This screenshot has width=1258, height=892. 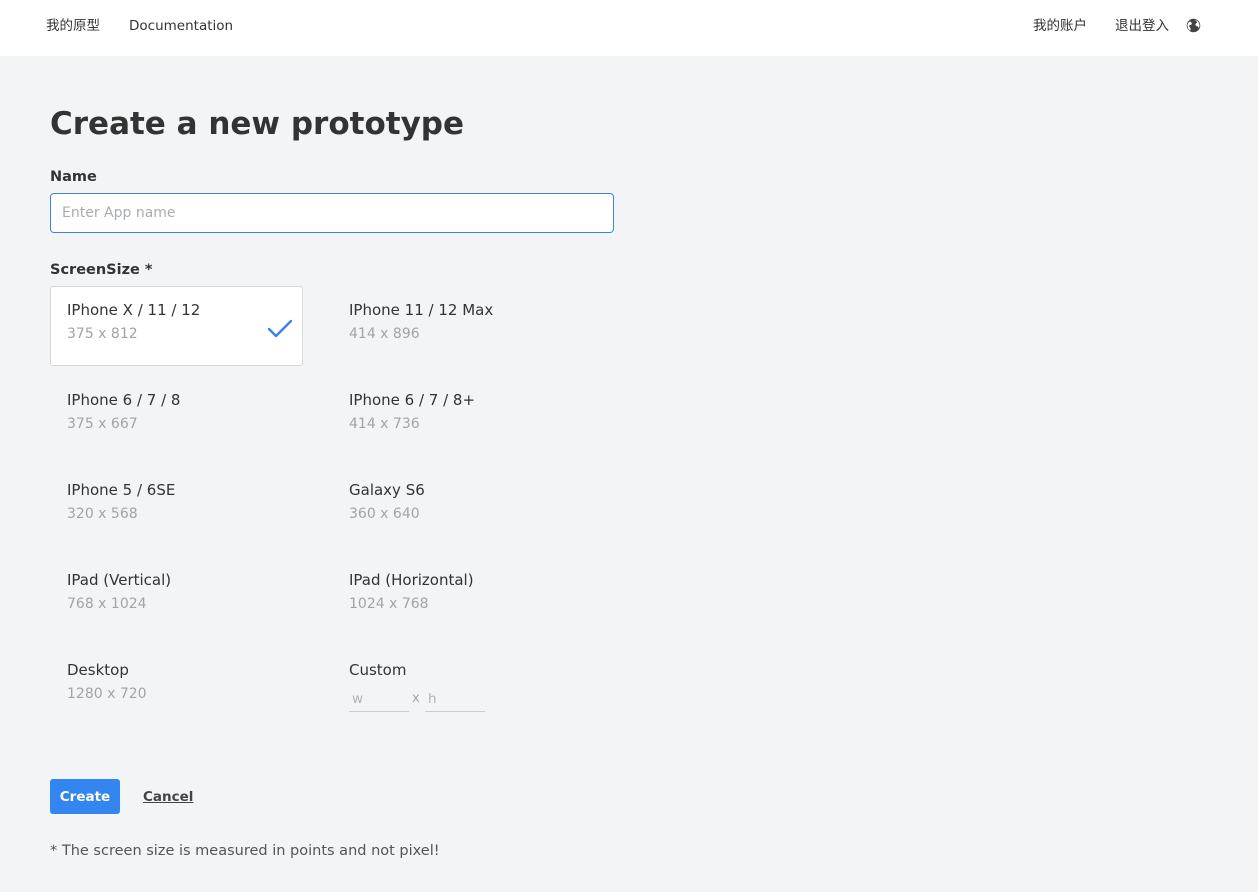 I want to click on create-button: Create, so click(x=85, y=796).